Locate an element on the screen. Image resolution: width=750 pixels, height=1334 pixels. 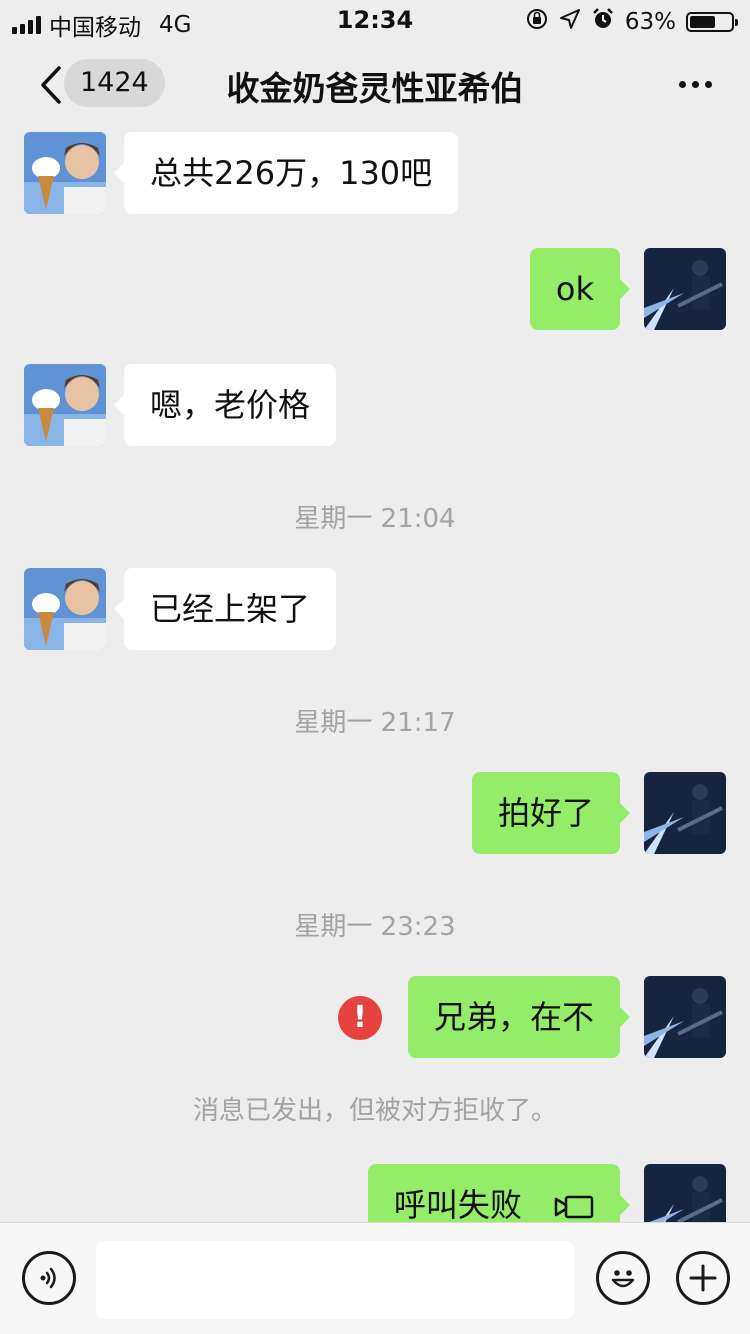
message-timestamp: 星期一 21:17 is located at coordinates (375, 723).